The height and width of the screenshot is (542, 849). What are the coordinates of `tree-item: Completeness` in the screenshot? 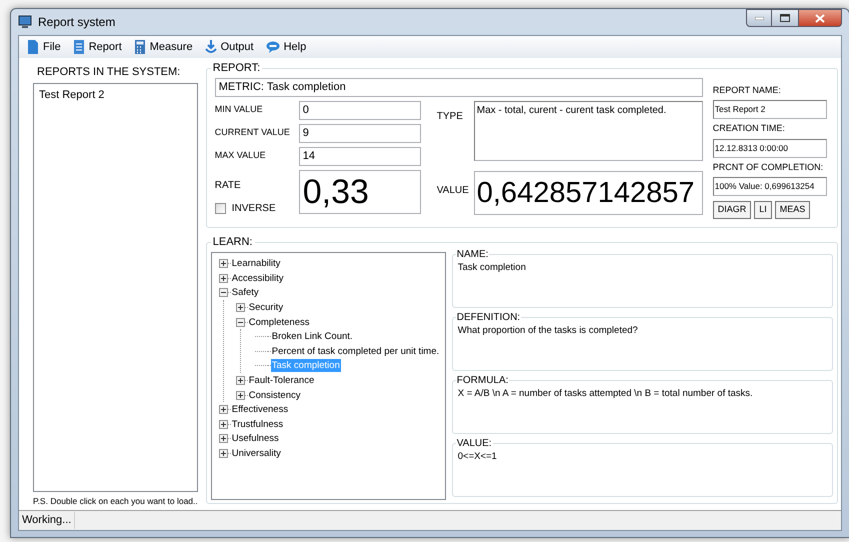 It's located at (279, 322).